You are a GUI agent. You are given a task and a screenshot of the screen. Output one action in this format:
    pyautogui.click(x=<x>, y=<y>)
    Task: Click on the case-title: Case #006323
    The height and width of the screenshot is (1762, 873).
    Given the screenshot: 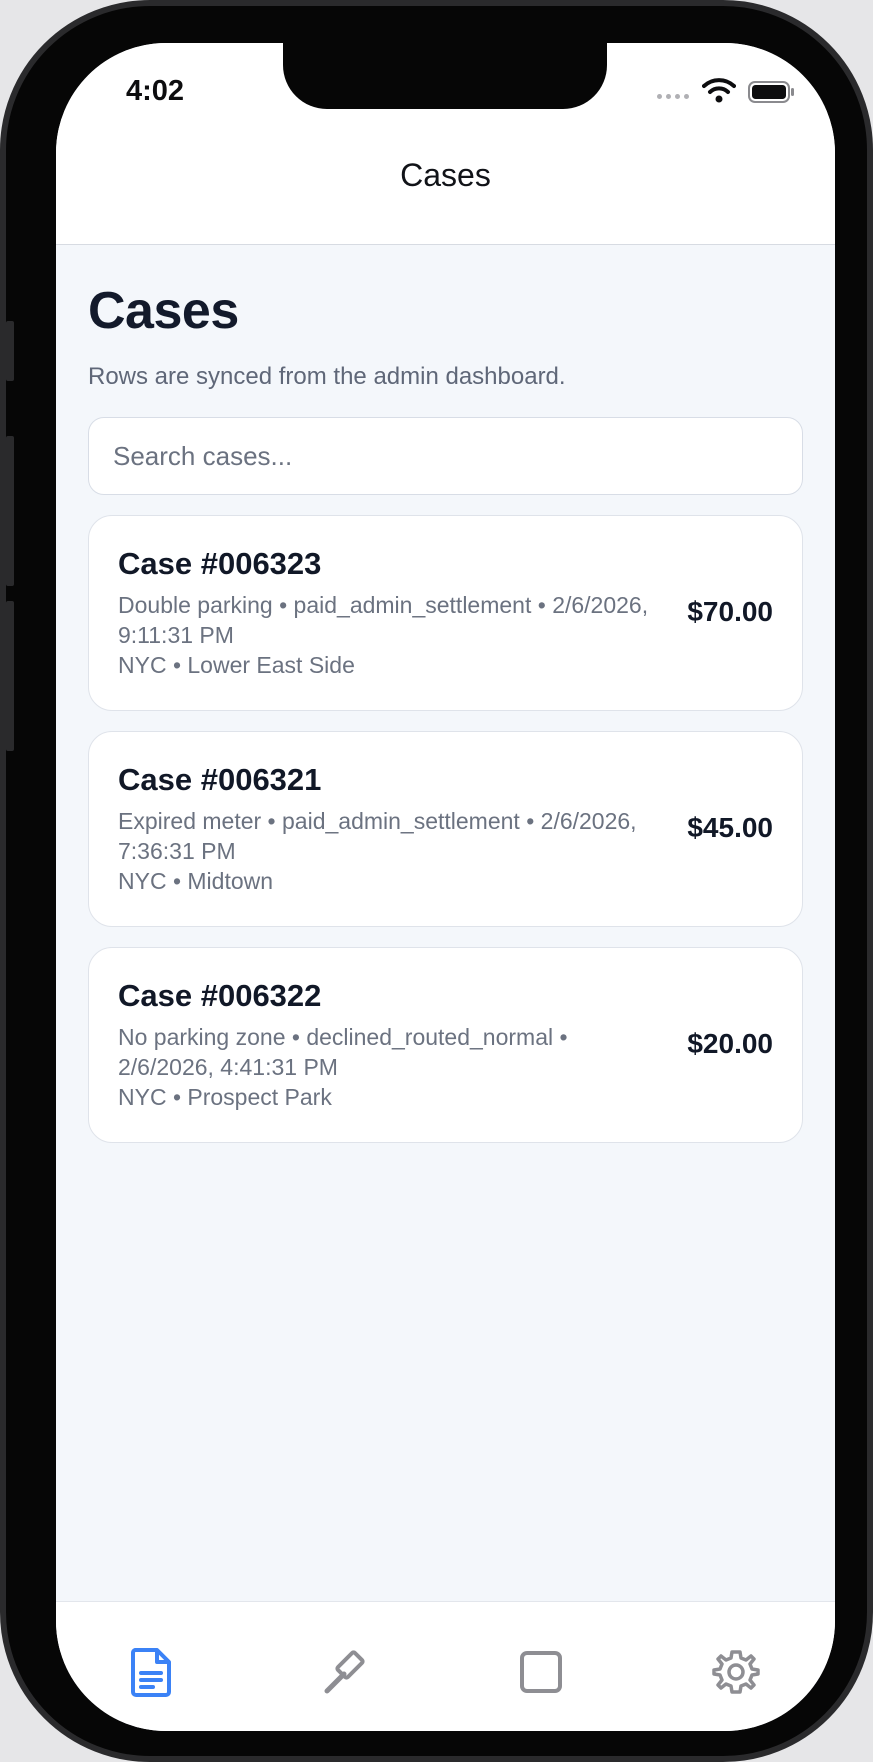 What is the action you would take?
    pyautogui.click(x=220, y=563)
    